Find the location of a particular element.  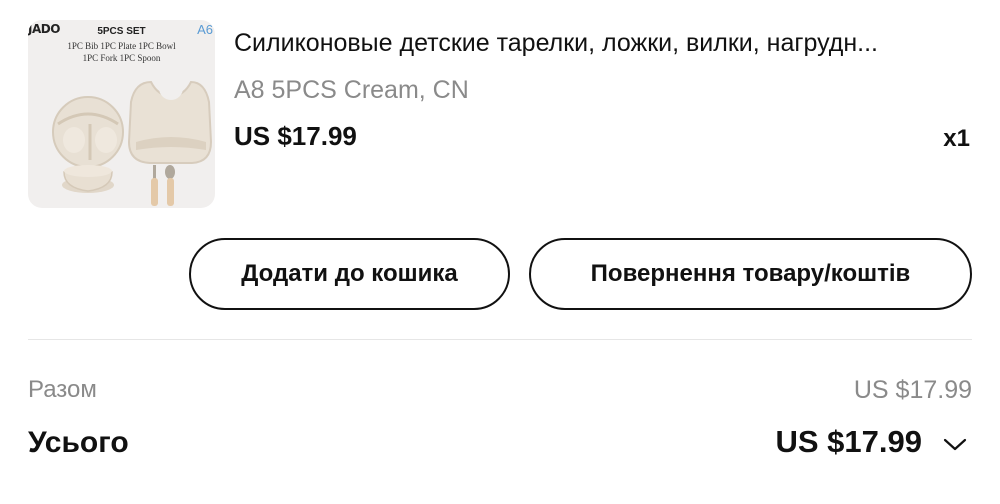

product-illustration is located at coordinates (132, 141).